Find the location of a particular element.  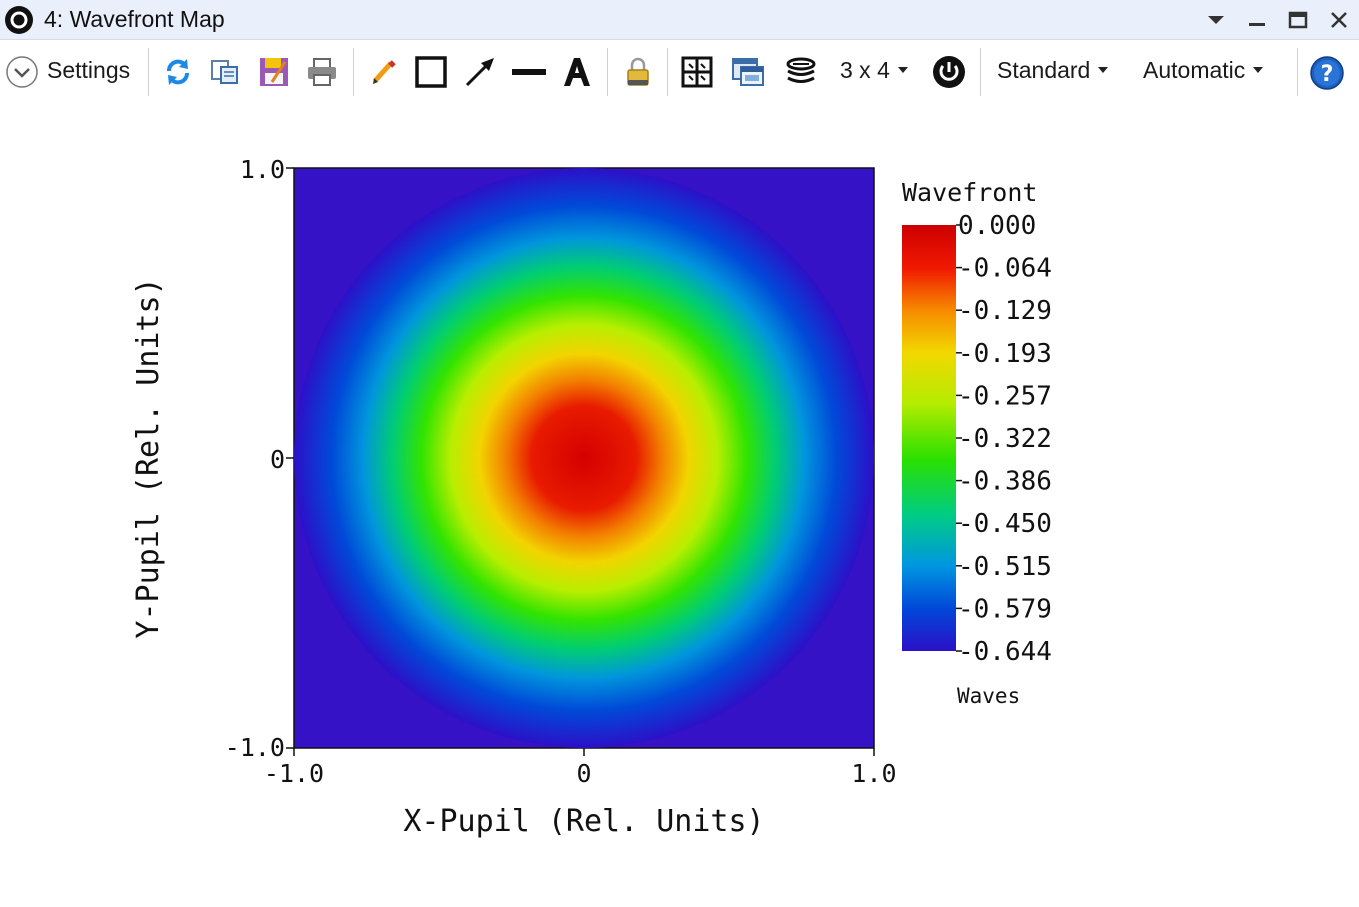

x-axis-label: X-Pupil (Rel. Units) is located at coordinates (583, 821).